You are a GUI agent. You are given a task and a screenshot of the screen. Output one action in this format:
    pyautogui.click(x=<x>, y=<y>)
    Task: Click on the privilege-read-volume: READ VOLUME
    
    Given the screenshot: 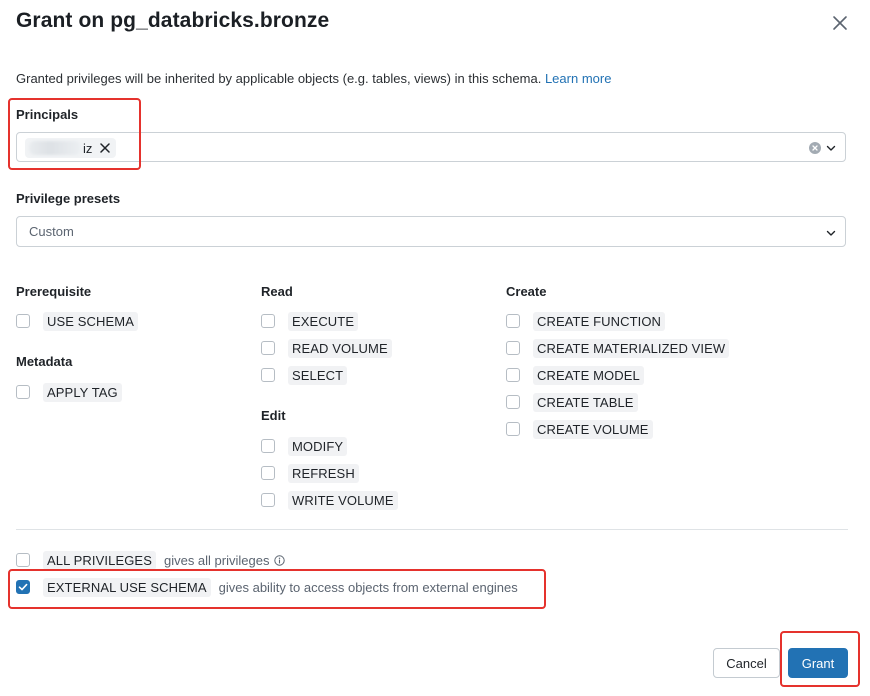 What is the action you would take?
    pyautogui.click(x=326, y=348)
    